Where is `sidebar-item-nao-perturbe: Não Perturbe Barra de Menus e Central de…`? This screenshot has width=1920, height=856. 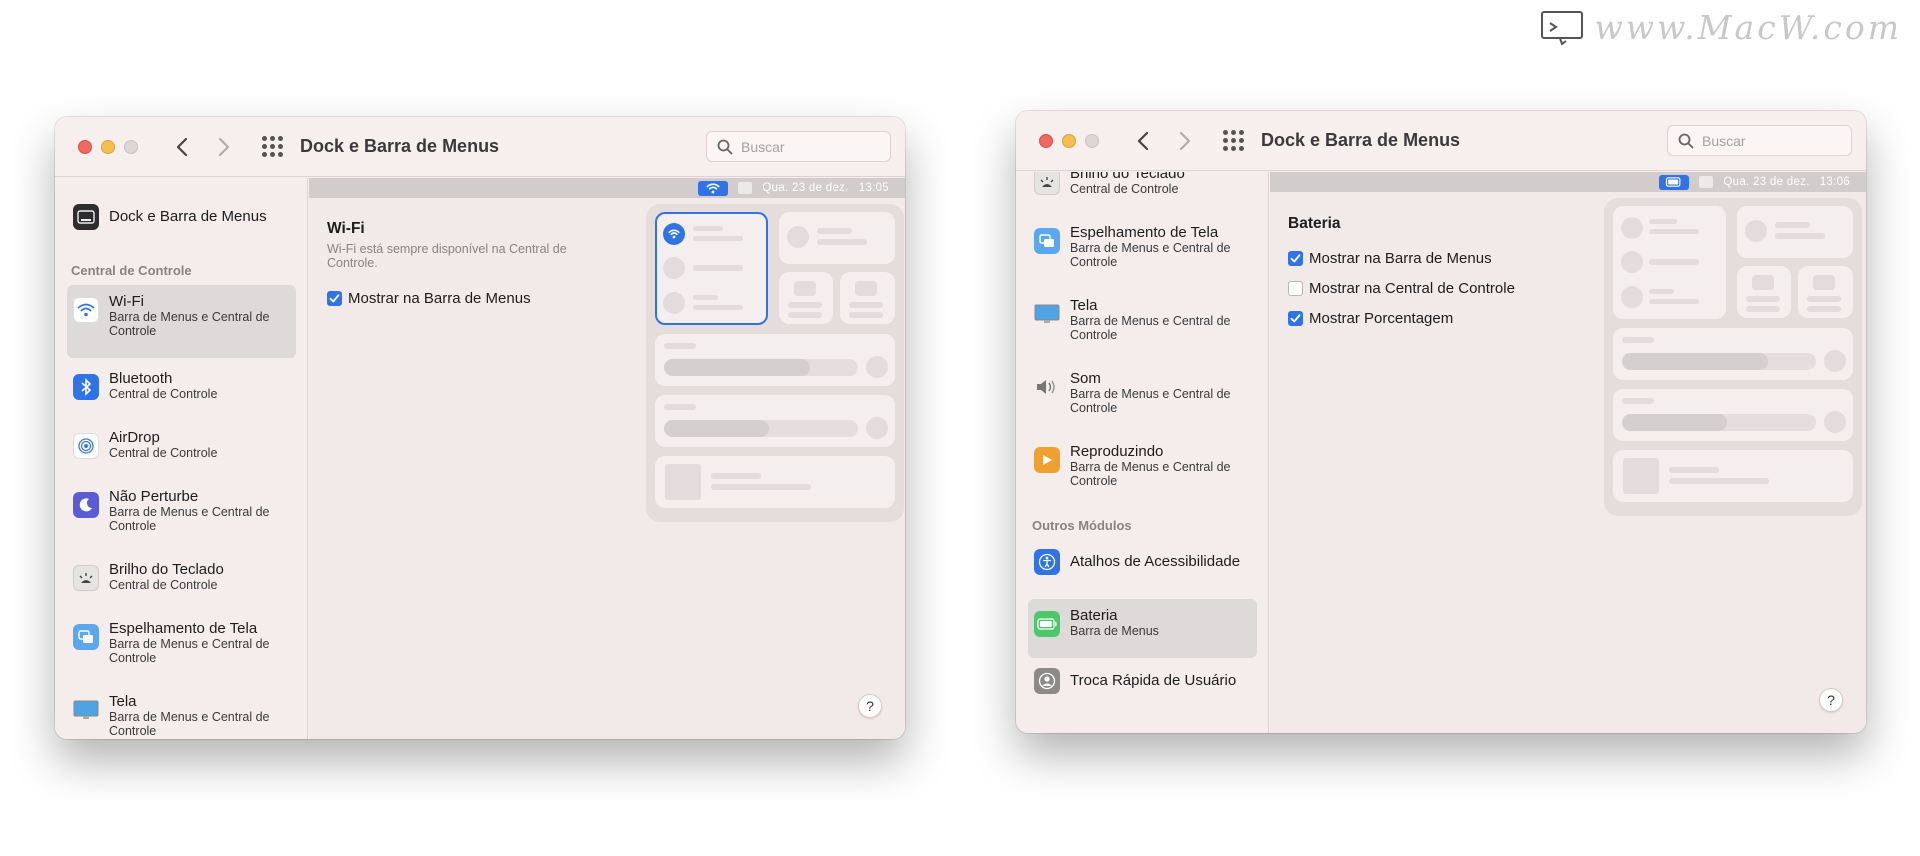
sidebar-item-nao-perturbe: Não Perturbe Barra de Menus e Central de… is located at coordinates (181, 510).